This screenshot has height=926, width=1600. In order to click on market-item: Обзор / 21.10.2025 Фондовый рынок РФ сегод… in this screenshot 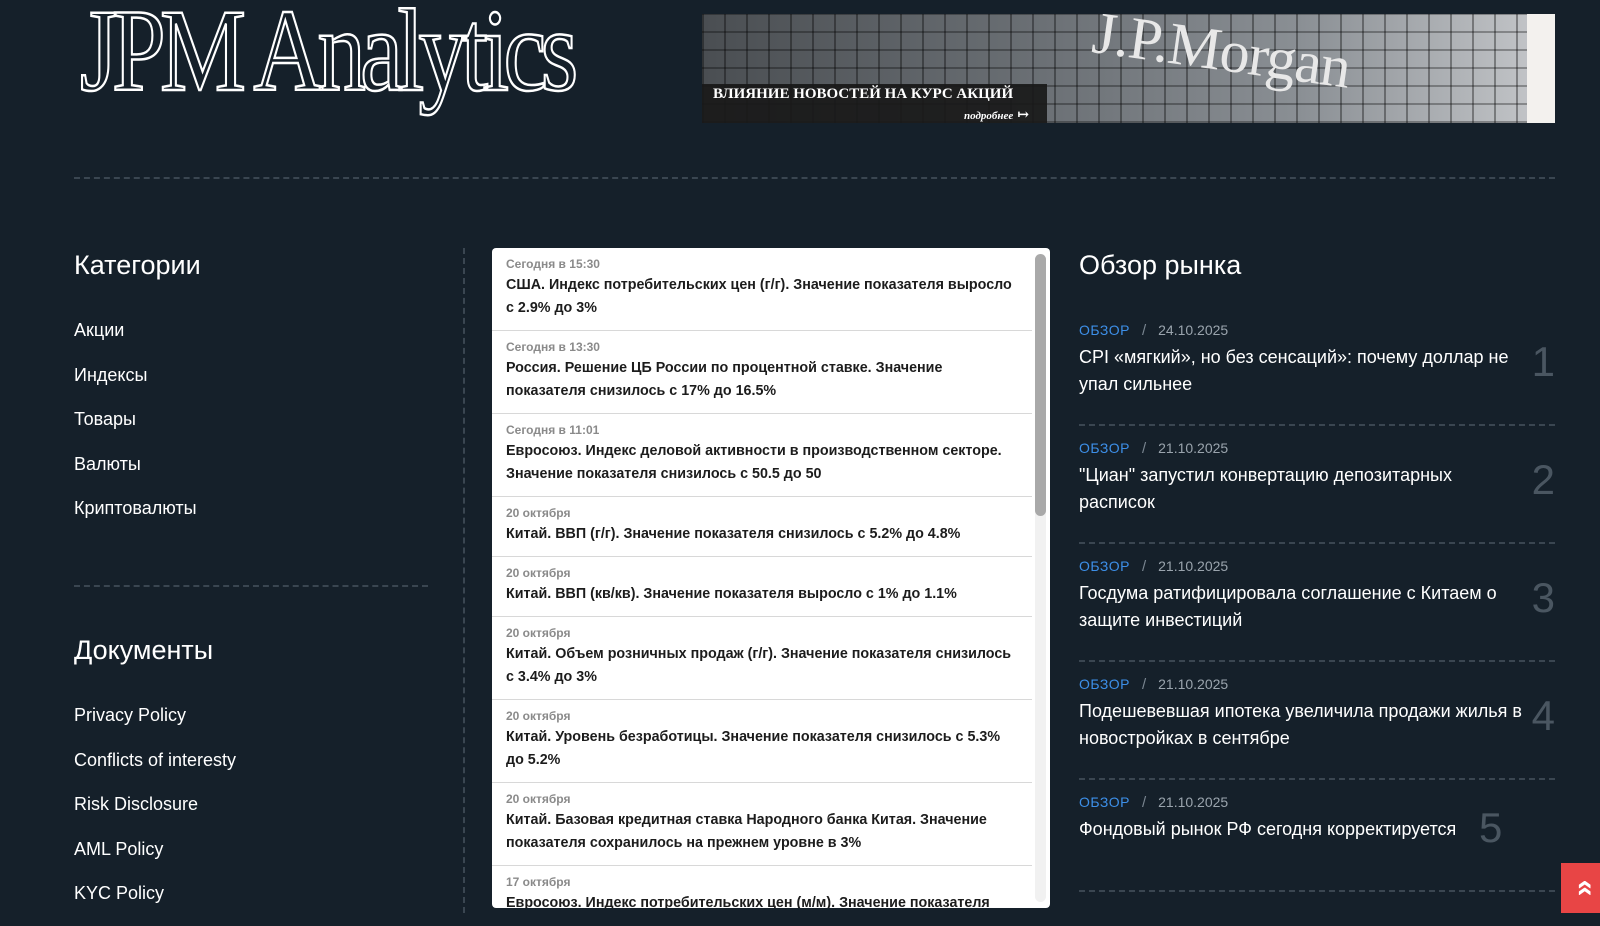, I will do `click(1317, 839)`.